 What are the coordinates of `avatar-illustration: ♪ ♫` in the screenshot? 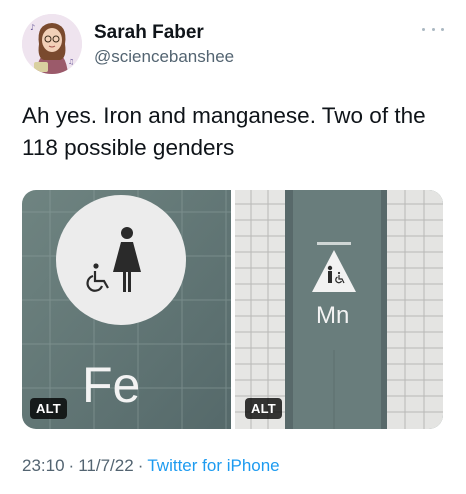 It's located at (52, 44).